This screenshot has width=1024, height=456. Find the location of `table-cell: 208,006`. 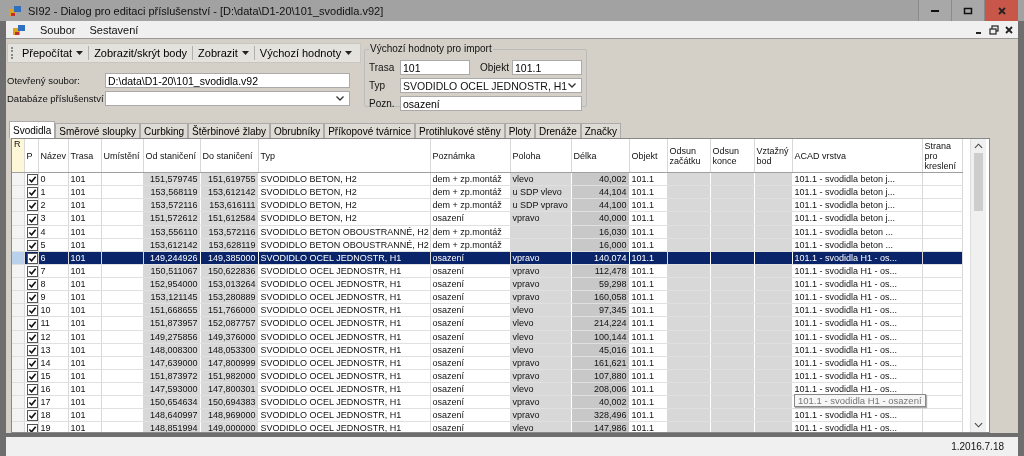

table-cell: 208,006 is located at coordinates (610, 389).